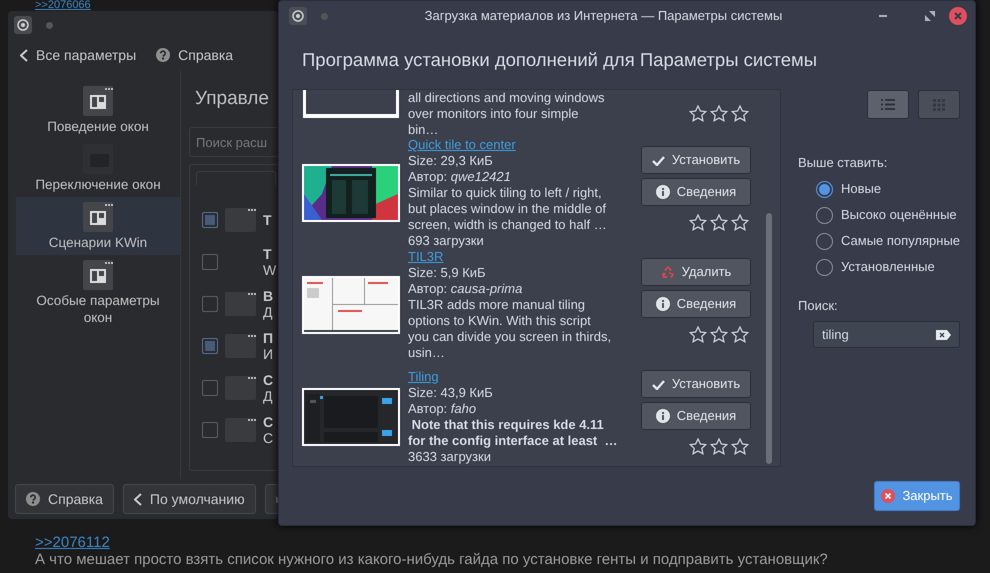 The width and height of the screenshot is (990, 573). What do you see at coordinates (98, 110) in the screenshot?
I see `sidebar-item: Поведение окон` at bounding box center [98, 110].